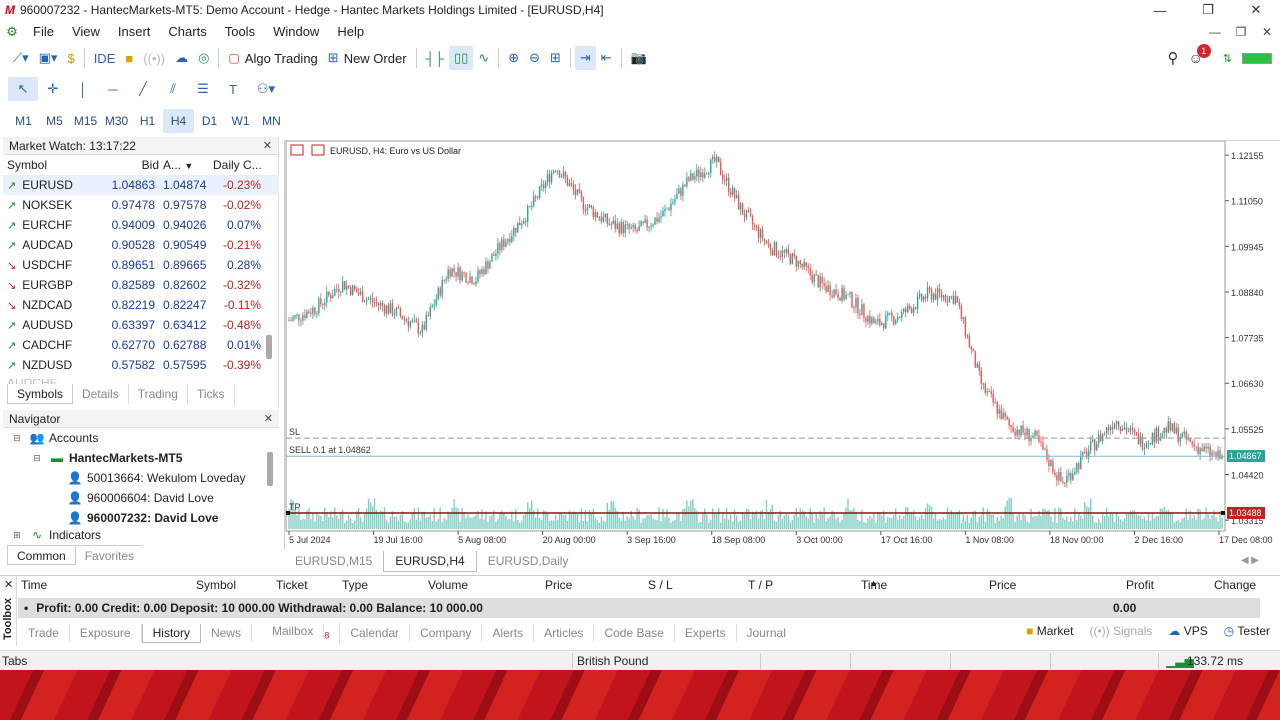  What do you see at coordinates (634, 633) in the screenshot?
I see `tab-code-base: Code Base` at bounding box center [634, 633].